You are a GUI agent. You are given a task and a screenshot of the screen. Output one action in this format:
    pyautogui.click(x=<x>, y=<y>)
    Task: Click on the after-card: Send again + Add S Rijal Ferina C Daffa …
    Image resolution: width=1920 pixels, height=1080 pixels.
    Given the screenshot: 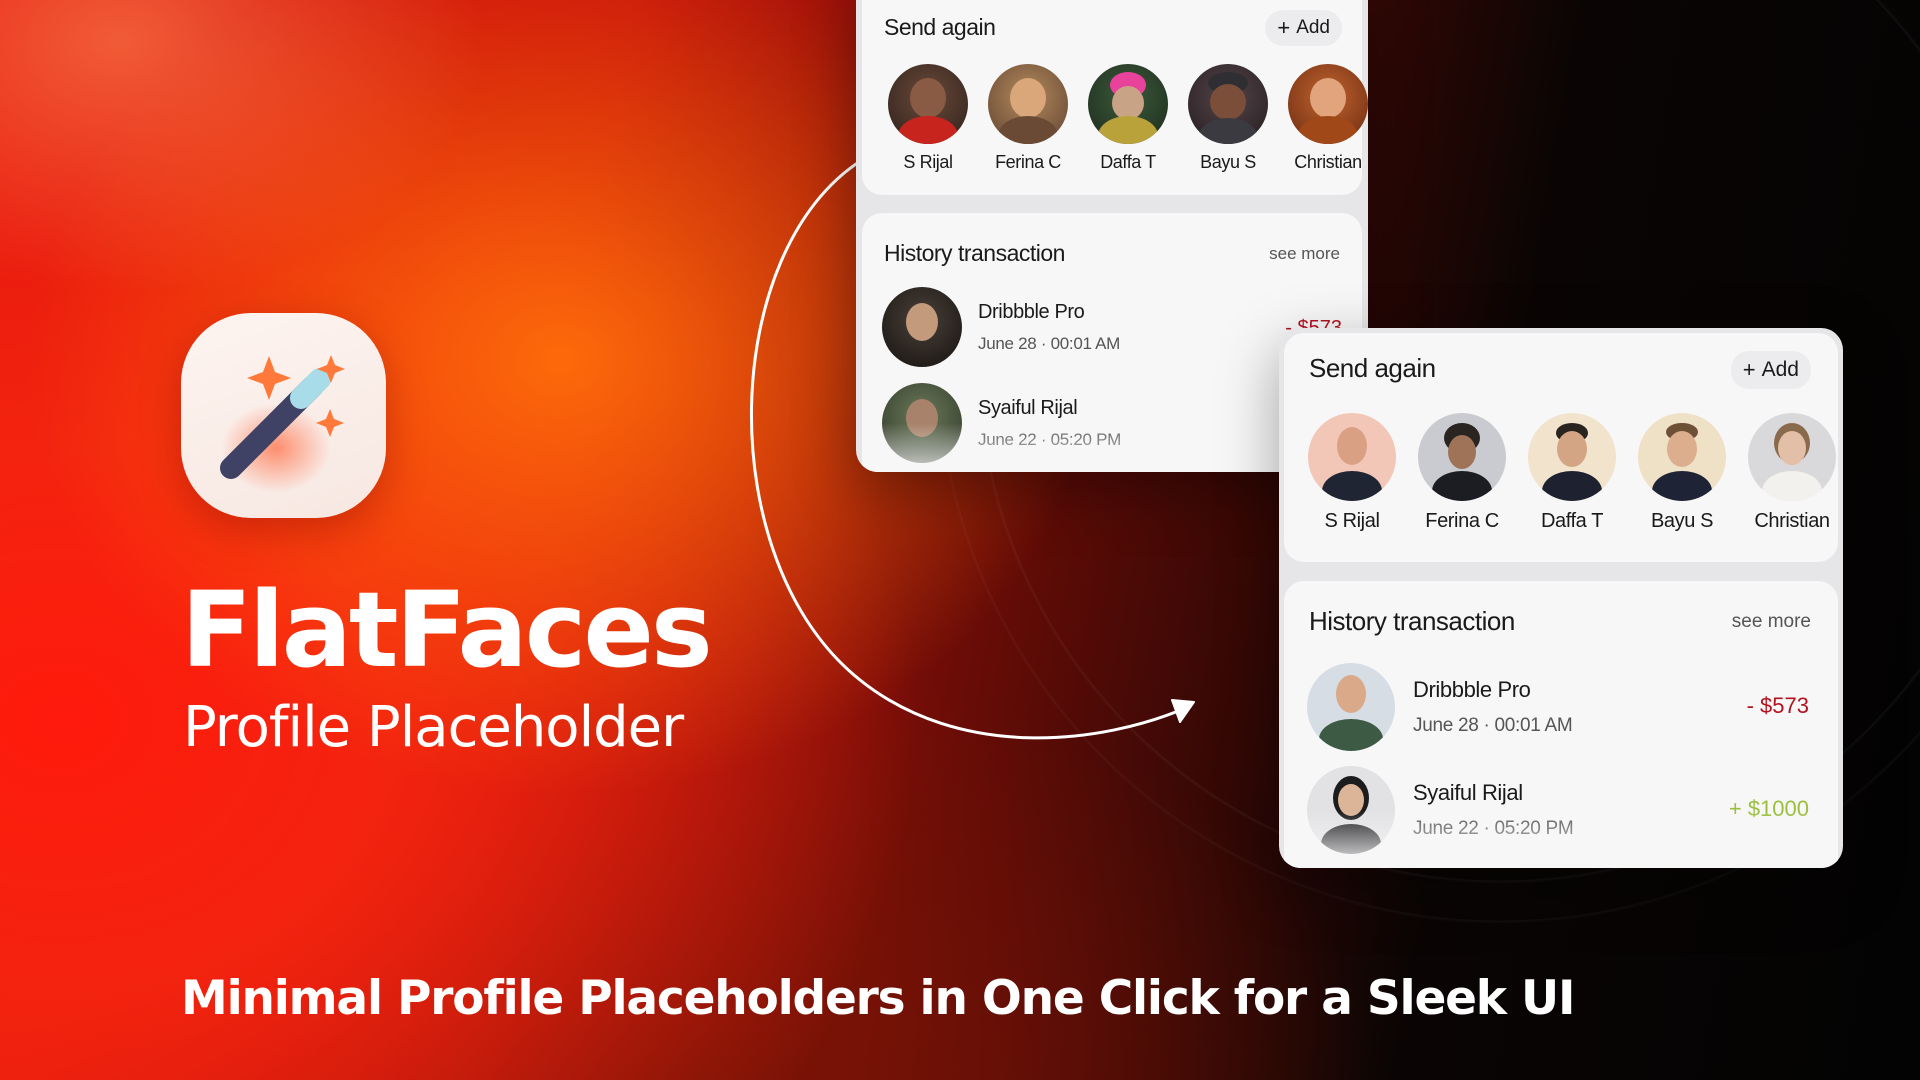 What is the action you would take?
    pyautogui.click(x=1561, y=598)
    